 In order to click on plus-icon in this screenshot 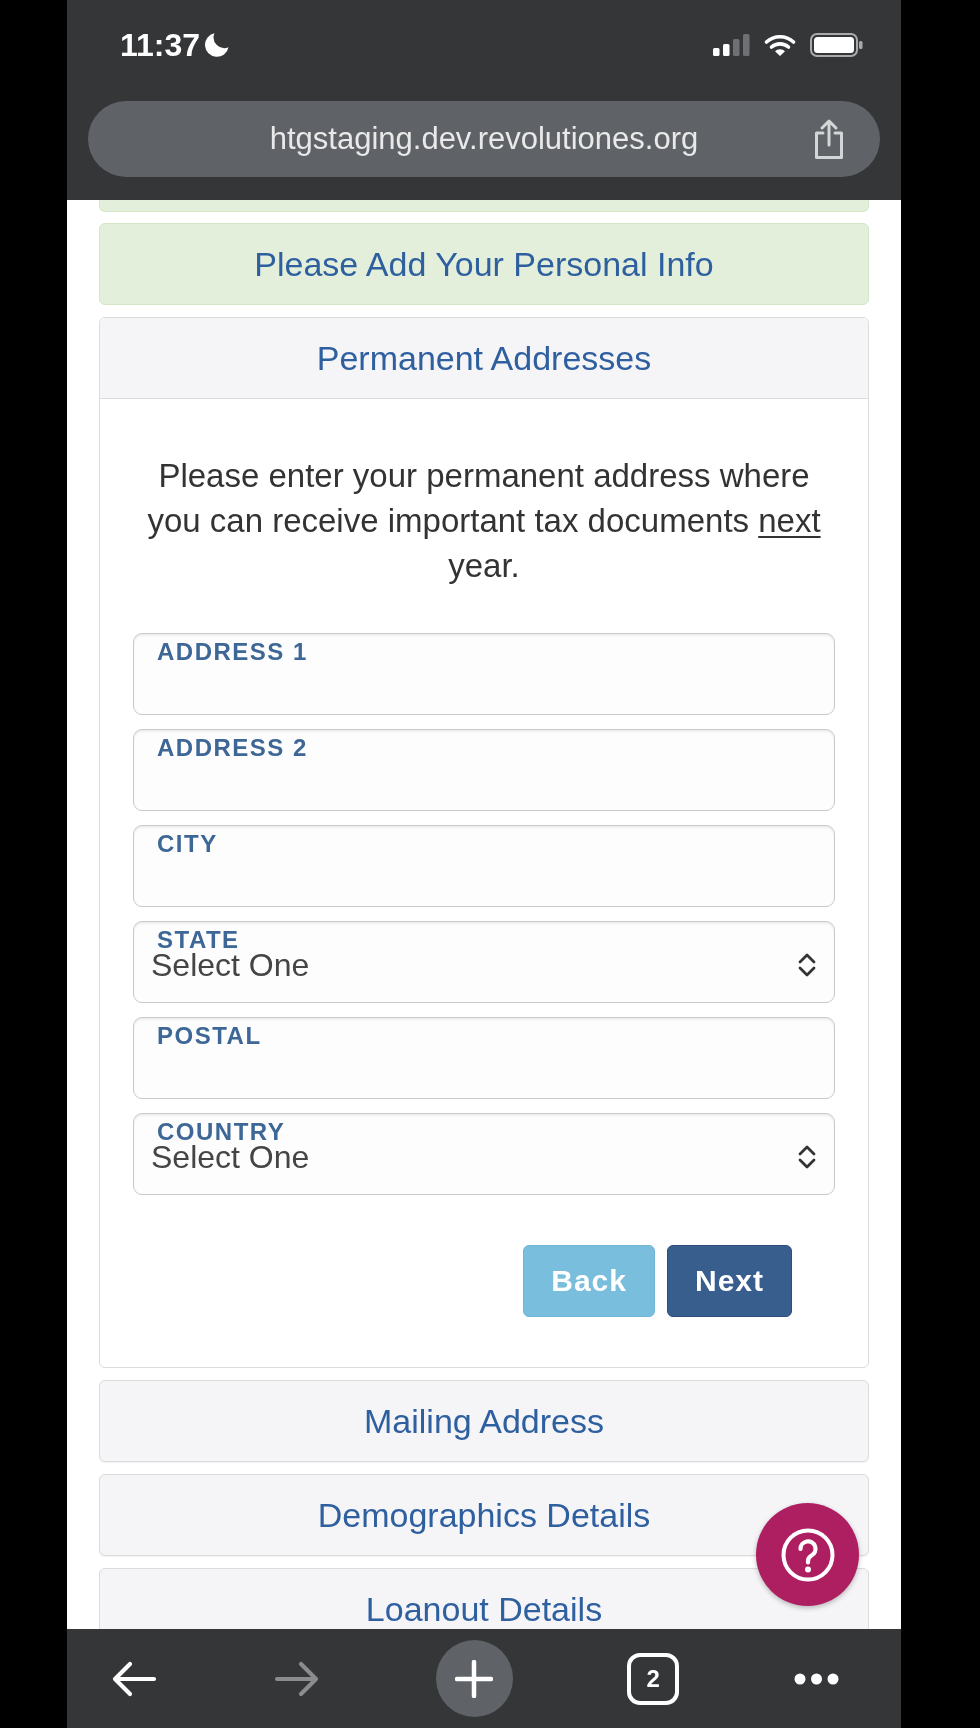, I will do `click(474, 1678)`.